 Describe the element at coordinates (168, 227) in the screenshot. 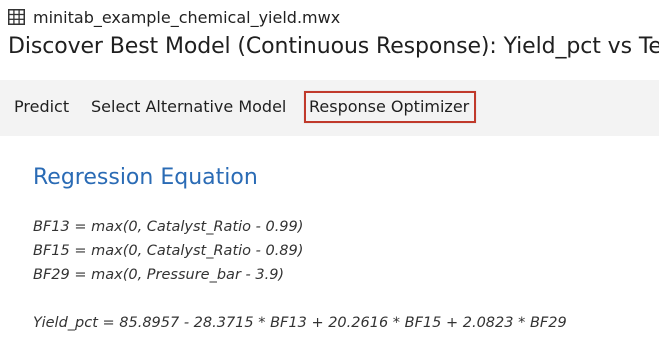

I see `basis-function-bf13: BF13 = max(0, Catalyst_Ratio - 0.99)` at that location.